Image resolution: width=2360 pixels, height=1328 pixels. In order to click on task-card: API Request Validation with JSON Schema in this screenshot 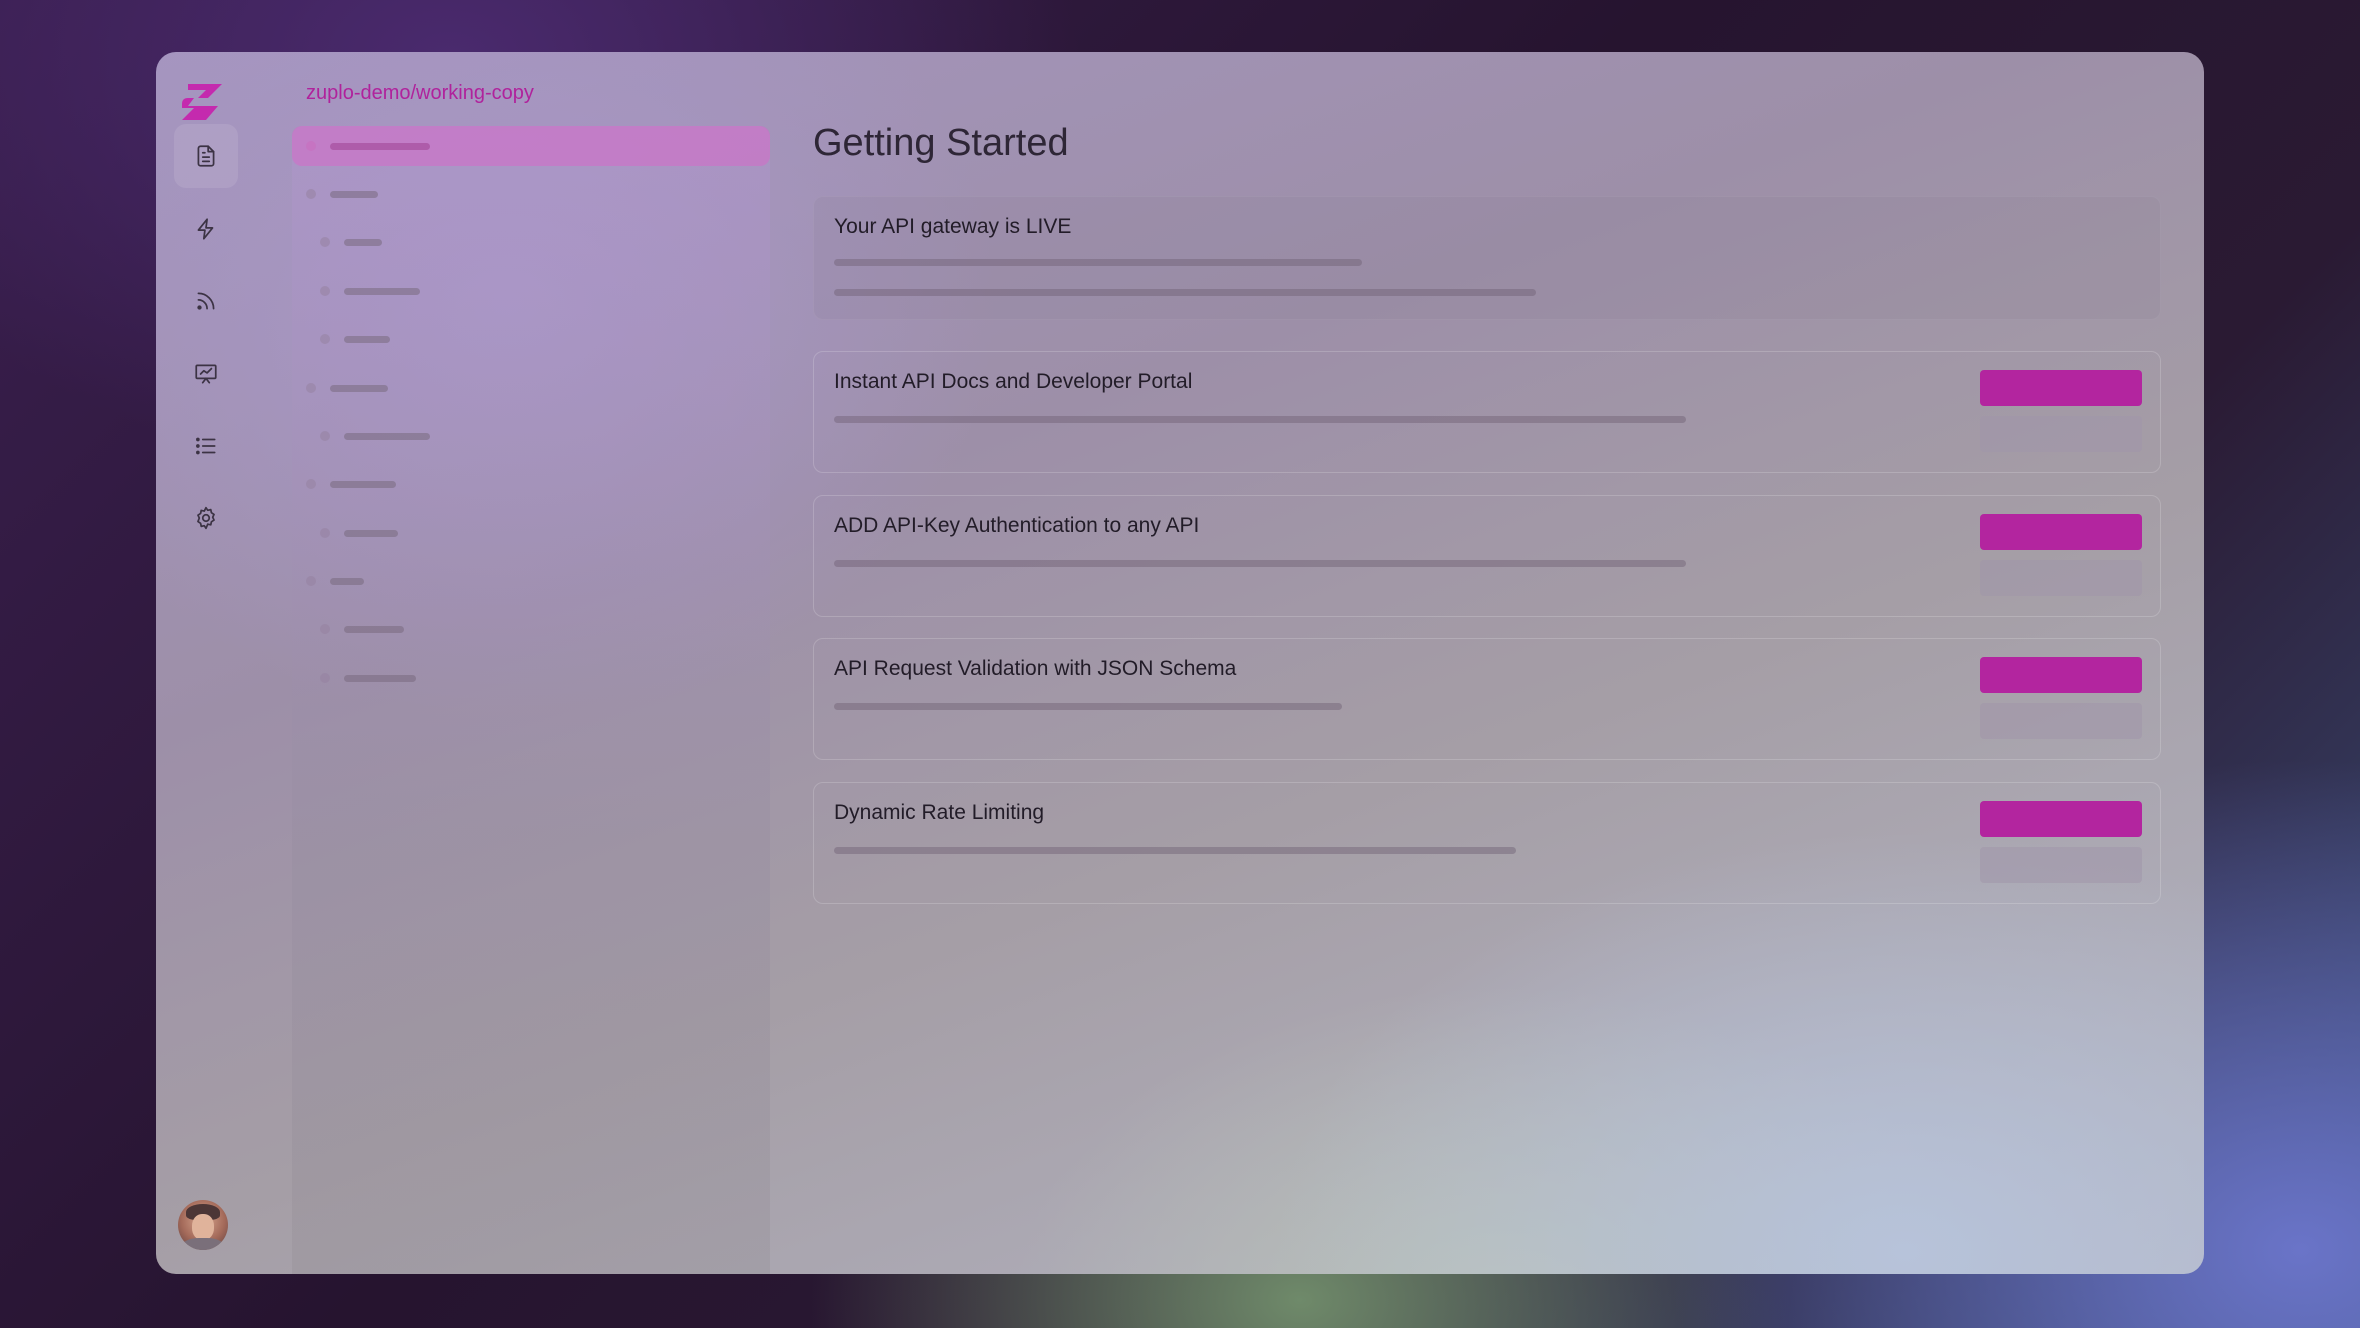, I will do `click(1487, 699)`.